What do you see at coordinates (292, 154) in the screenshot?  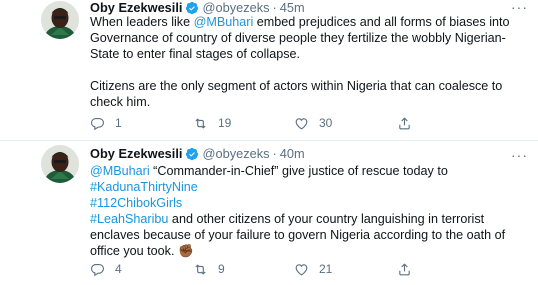 I see `timestamp: 40m` at bounding box center [292, 154].